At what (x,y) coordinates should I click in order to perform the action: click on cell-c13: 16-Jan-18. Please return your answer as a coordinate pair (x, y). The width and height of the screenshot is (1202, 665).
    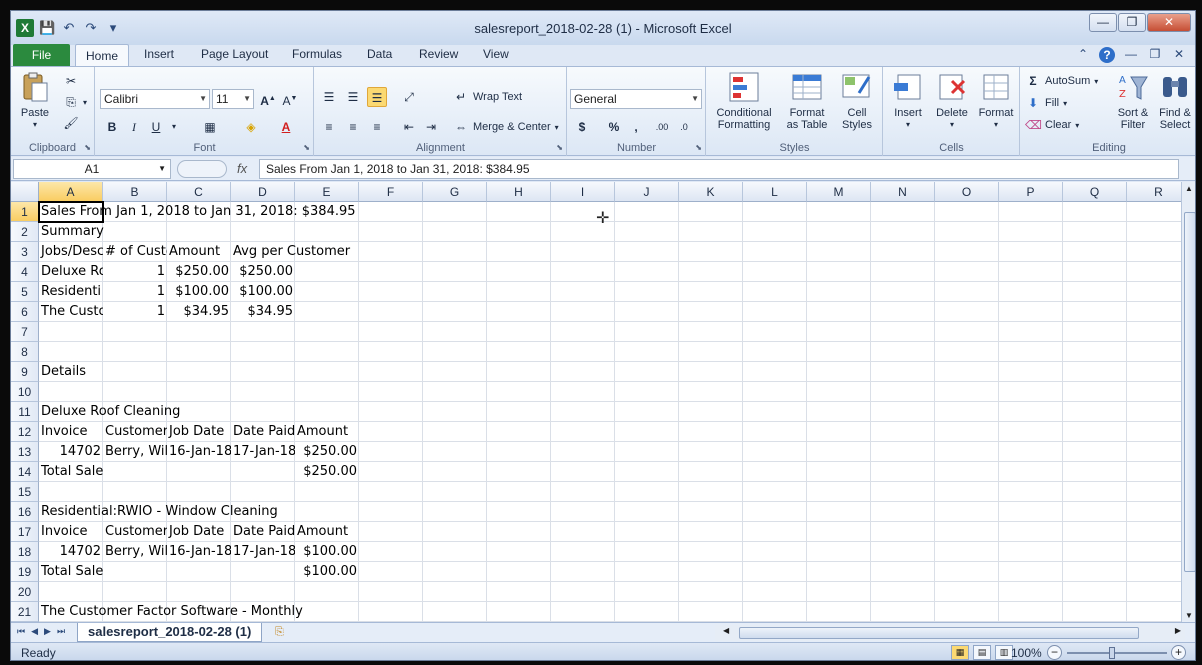
    Looking at the image, I should click on (199, 452).